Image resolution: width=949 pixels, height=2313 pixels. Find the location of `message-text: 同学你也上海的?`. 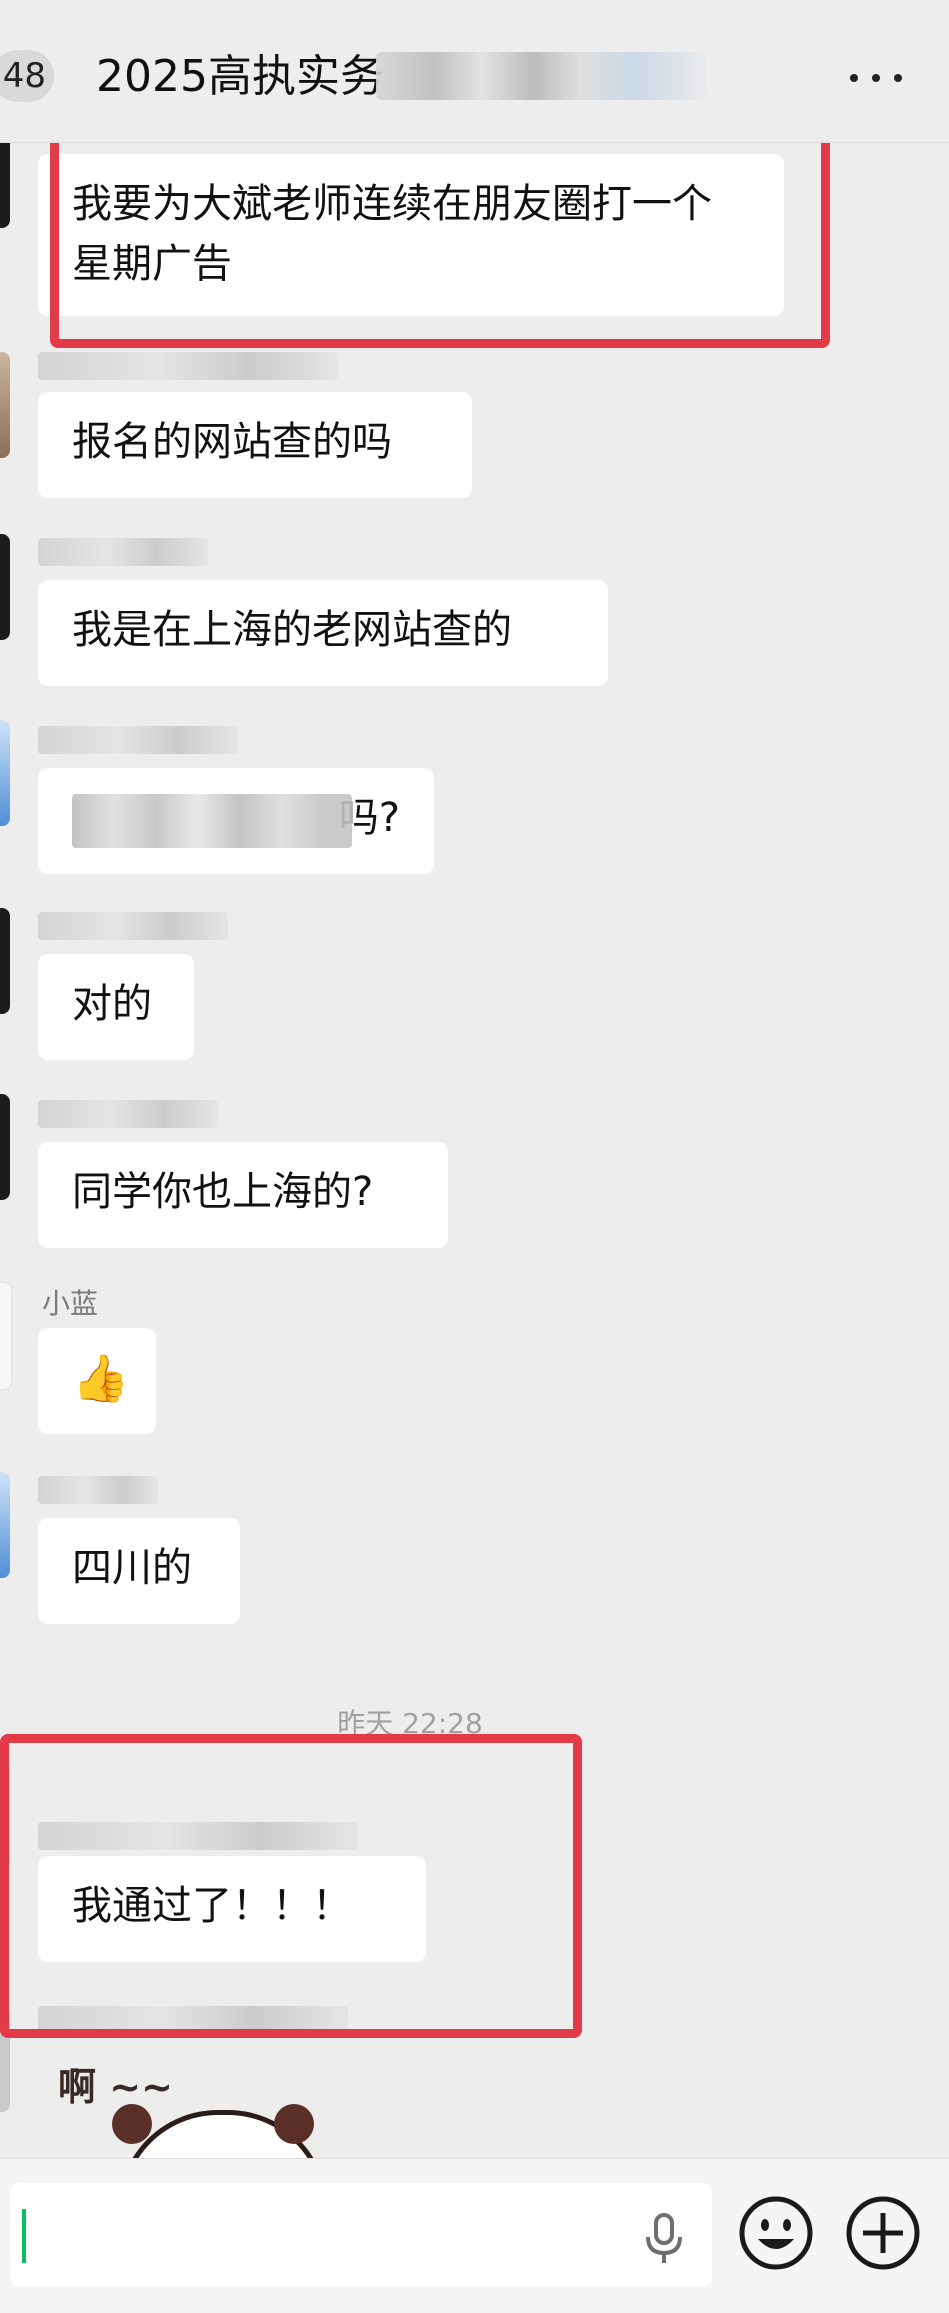

message-text: 同学你也上海的? is located at coordinates (223, 1192).